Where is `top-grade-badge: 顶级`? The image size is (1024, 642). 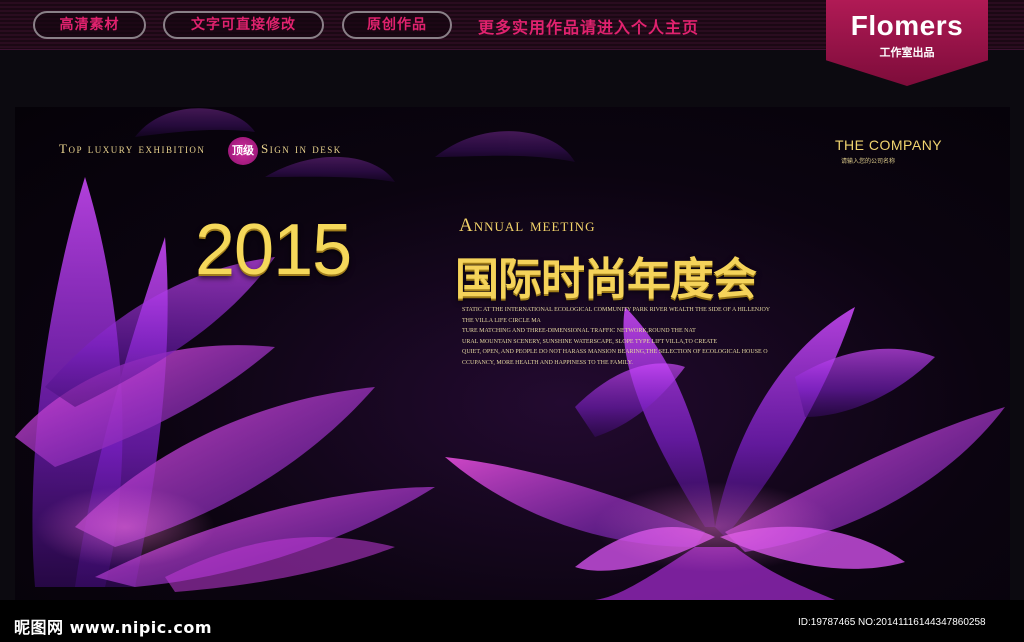 top-grade-badge: 顶级 is located at coordinates (243, 151).